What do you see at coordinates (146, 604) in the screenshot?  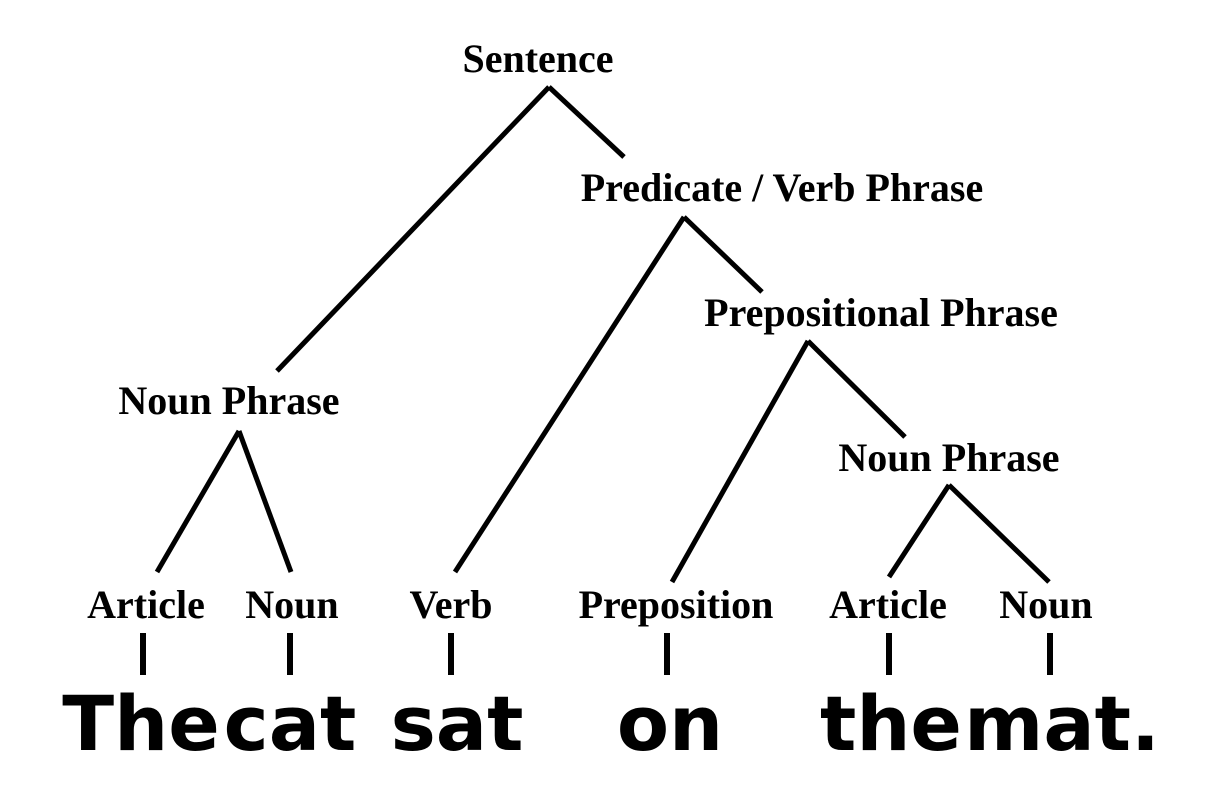 I see `pos-article-1: Article` at bounding box center [146, 604].